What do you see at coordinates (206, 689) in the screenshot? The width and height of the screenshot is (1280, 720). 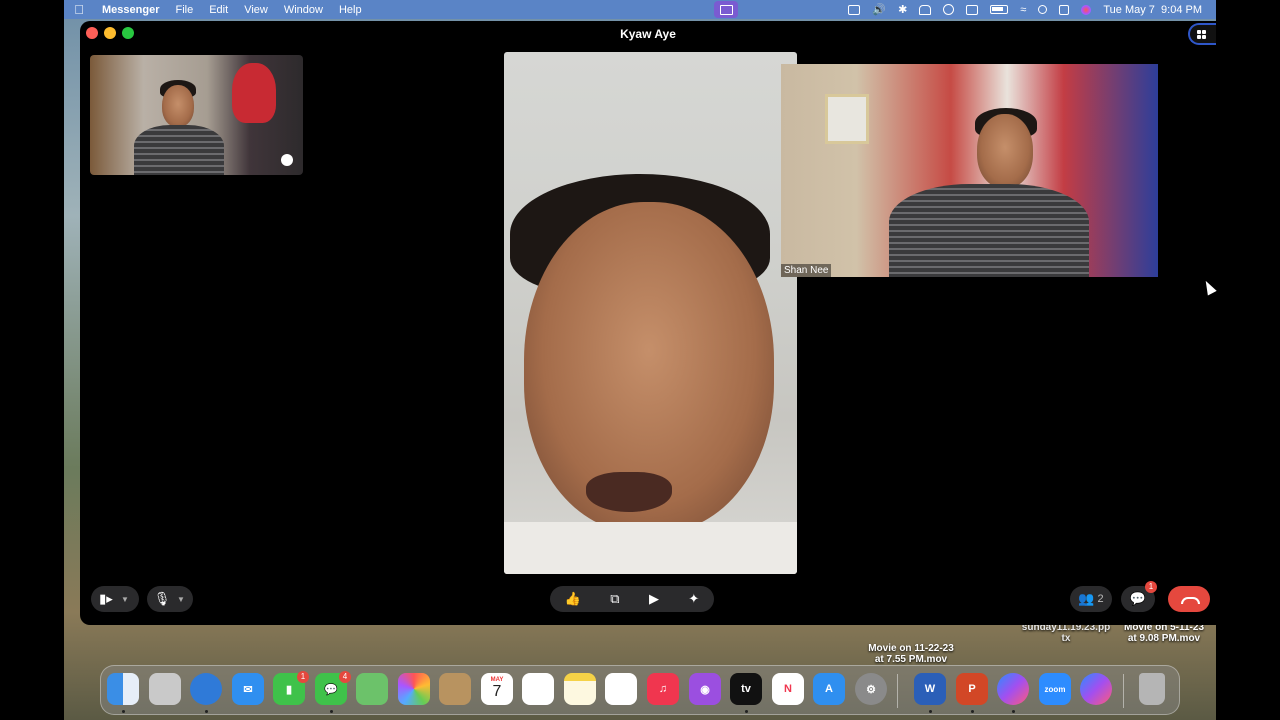 I see `safari-icon` at bounding box center [206, 689].